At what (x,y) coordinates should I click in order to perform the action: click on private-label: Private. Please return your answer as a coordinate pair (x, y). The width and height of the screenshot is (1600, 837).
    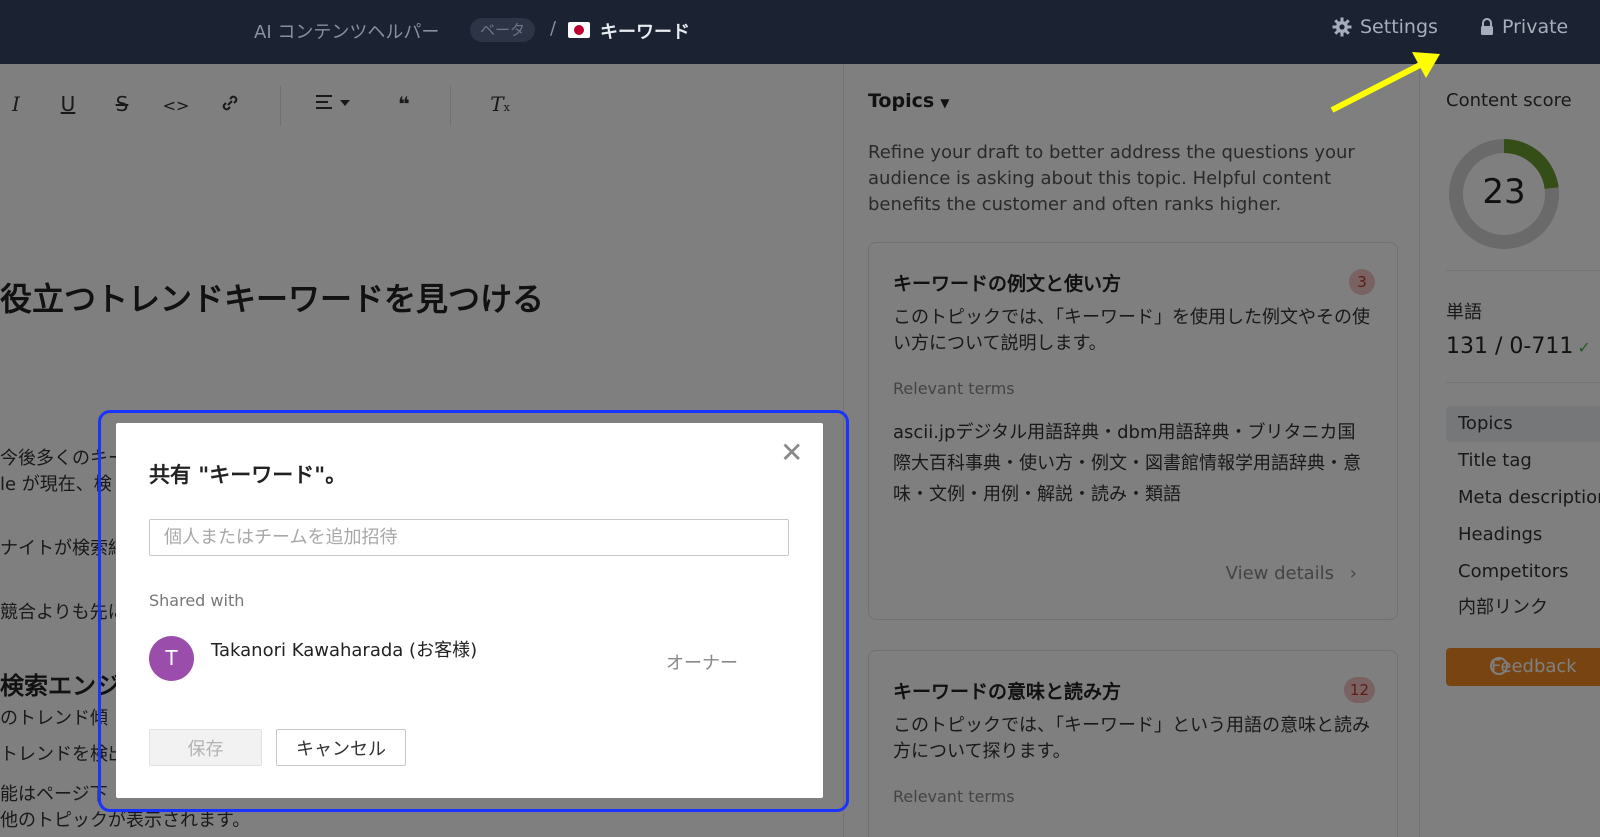
    Looking at the image, I should click on (1535, 27).